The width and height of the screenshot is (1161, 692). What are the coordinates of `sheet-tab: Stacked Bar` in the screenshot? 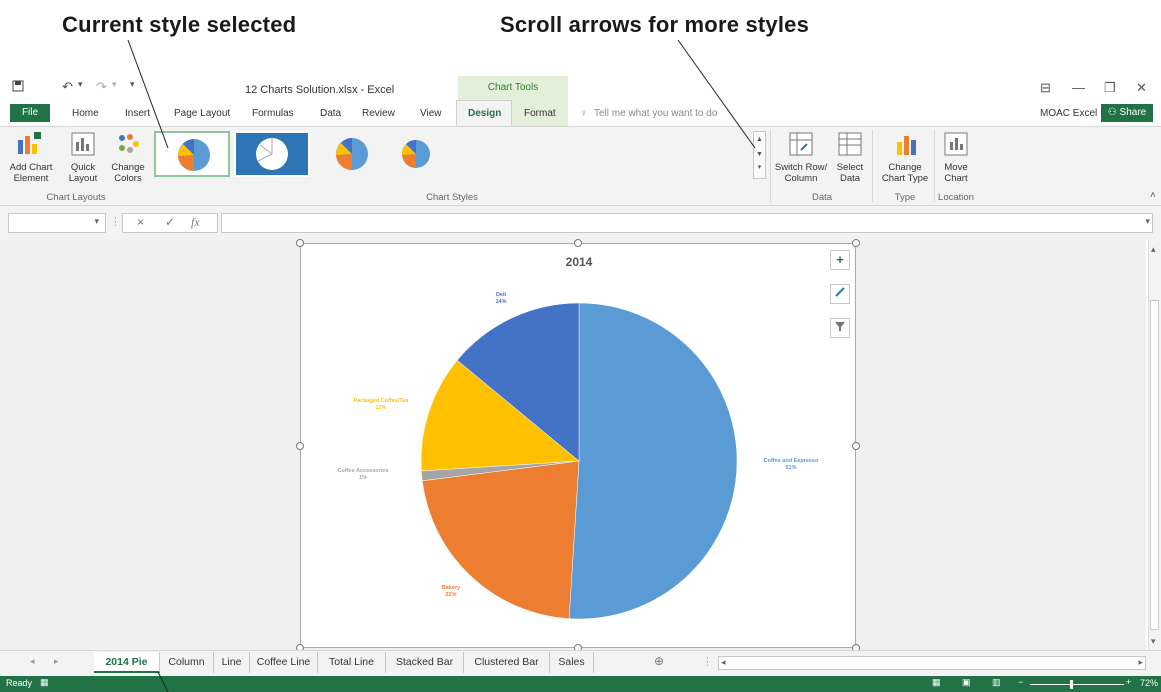 It's located at (425, 662).